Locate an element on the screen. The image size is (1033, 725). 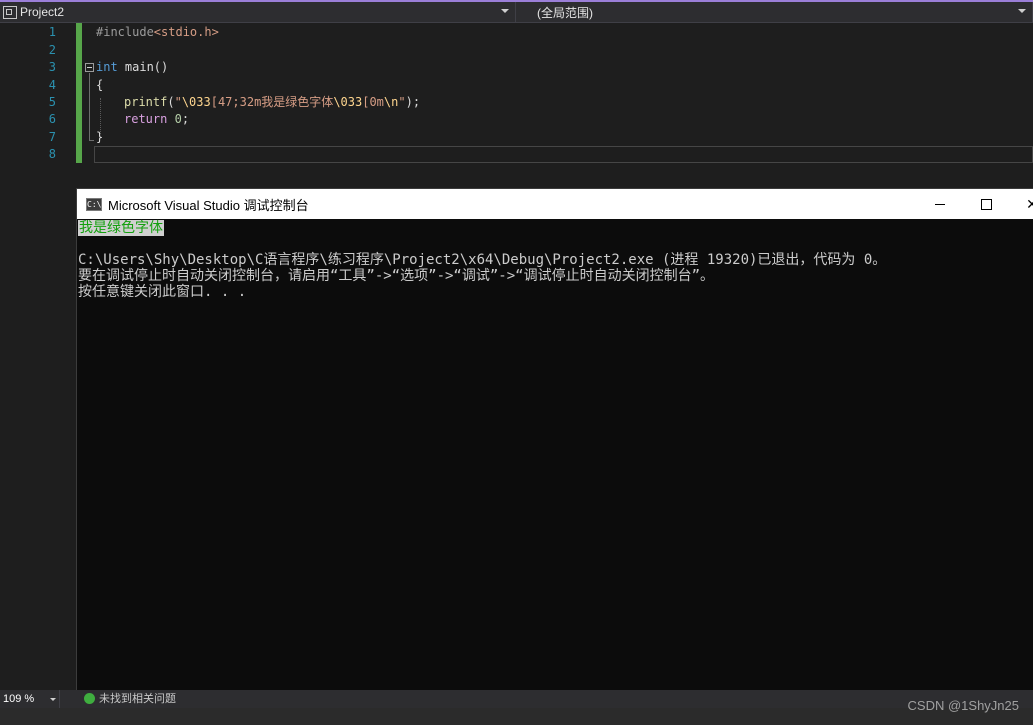
code-line-5: printf("\033[47;32m我是绿色字体\033[0m\n"); is located at coordinates (272, 102).